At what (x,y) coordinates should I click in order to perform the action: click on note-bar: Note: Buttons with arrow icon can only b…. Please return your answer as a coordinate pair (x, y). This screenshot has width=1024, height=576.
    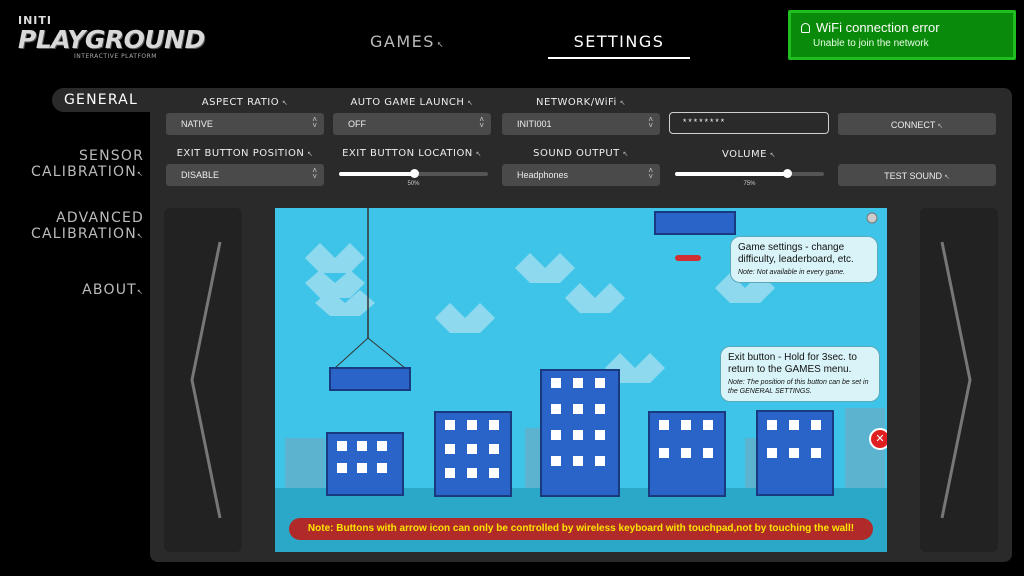
    Looking at the image, I should click on (581, 529).